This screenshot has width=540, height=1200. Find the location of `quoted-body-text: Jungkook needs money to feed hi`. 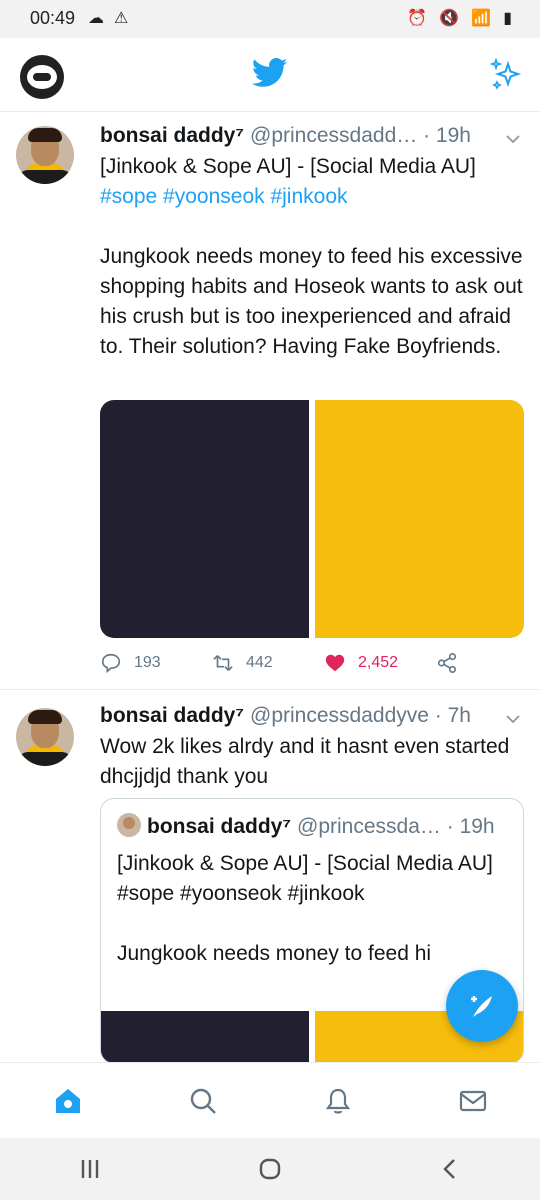

quoted-body-text: Jungkook needs money to feed hi is located at coordinates (274, 953).